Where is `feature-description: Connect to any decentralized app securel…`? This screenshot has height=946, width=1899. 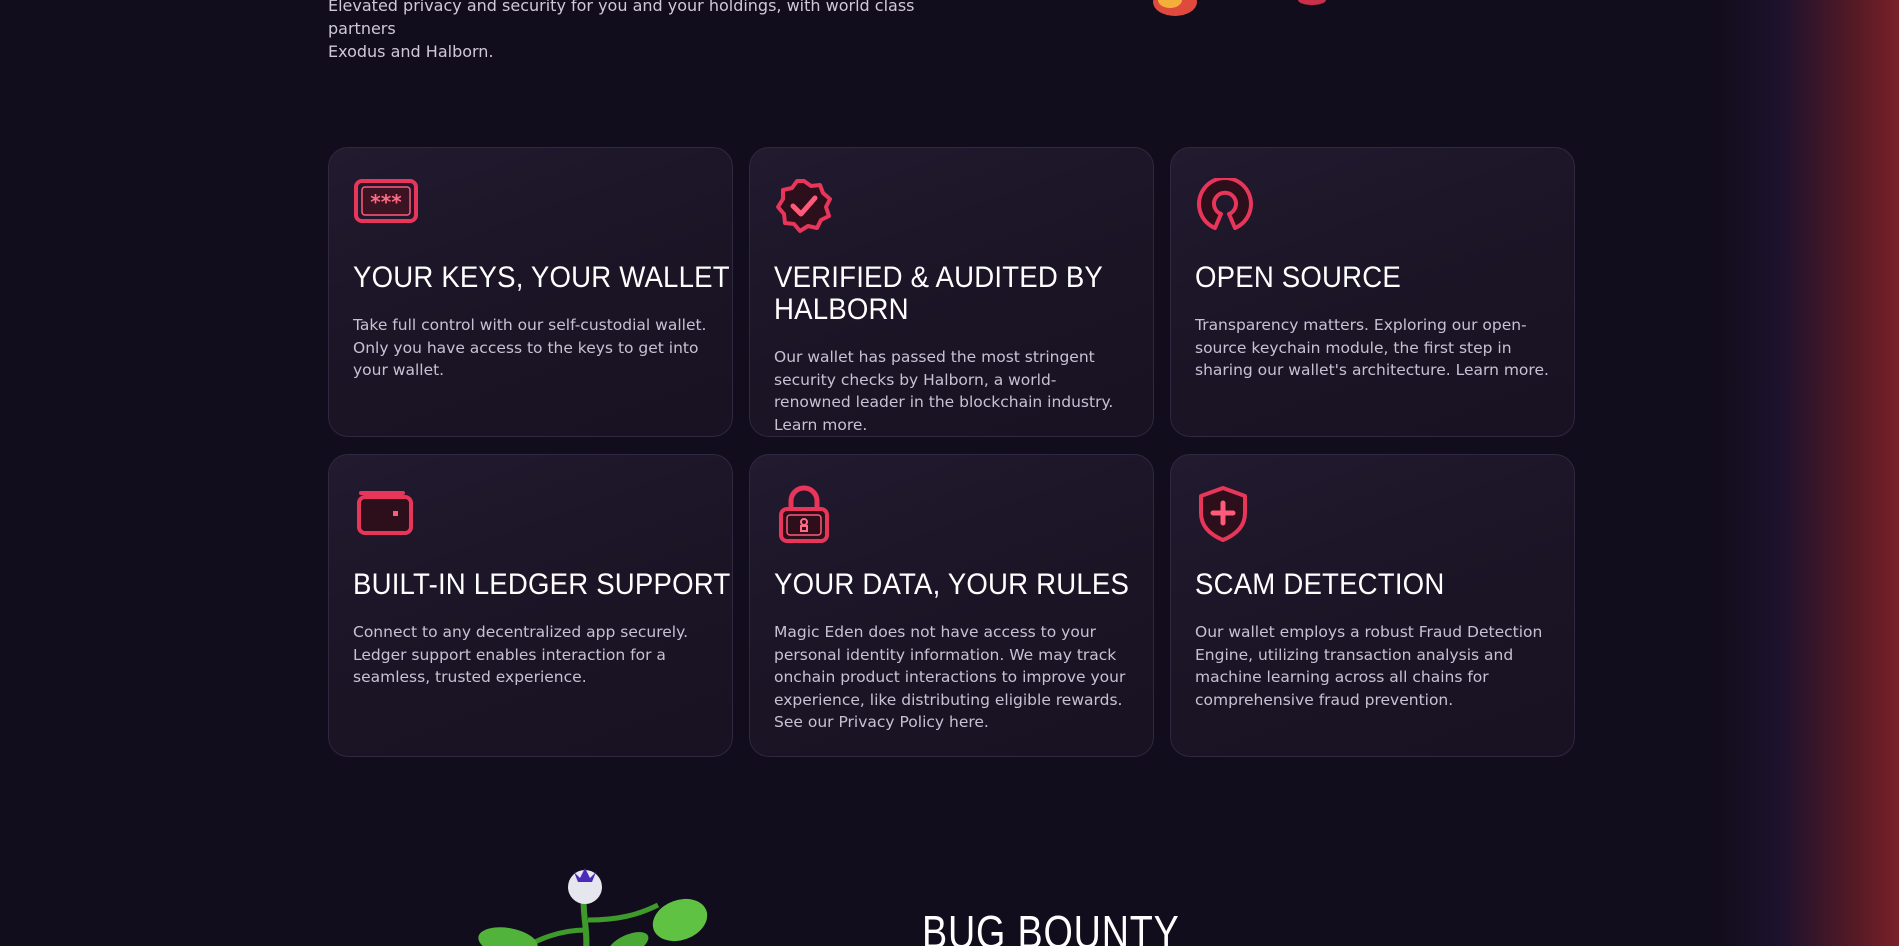 feature-description: Connect to any decentralized app securel… is located at coordinates (521, 654).